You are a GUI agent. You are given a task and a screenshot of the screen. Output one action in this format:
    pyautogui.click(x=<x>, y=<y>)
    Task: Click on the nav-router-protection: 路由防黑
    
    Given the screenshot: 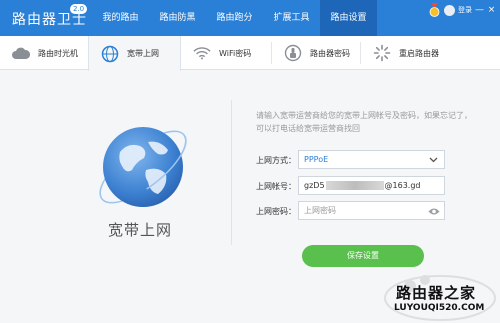 What is the action you would take?
    pyautogui.click(x=177, y=18)
    